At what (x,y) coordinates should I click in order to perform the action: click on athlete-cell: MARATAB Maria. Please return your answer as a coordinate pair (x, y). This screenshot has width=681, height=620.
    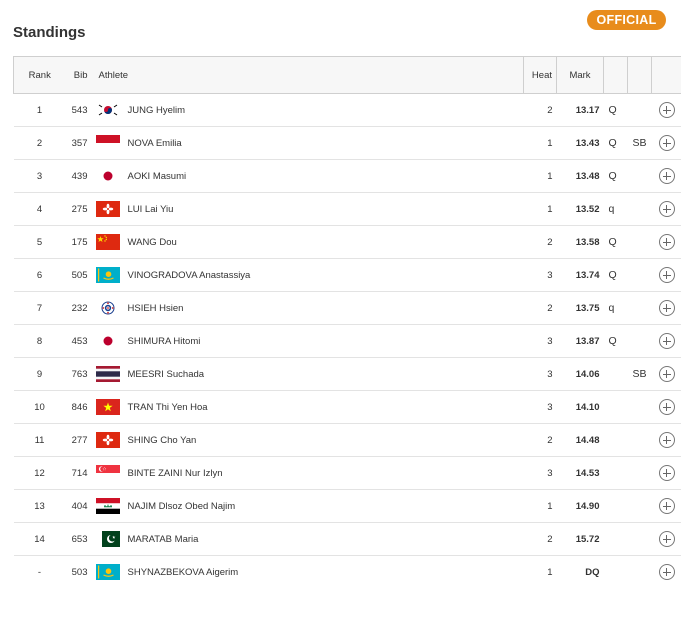
    Looking at the image, I should click on (309, 539).